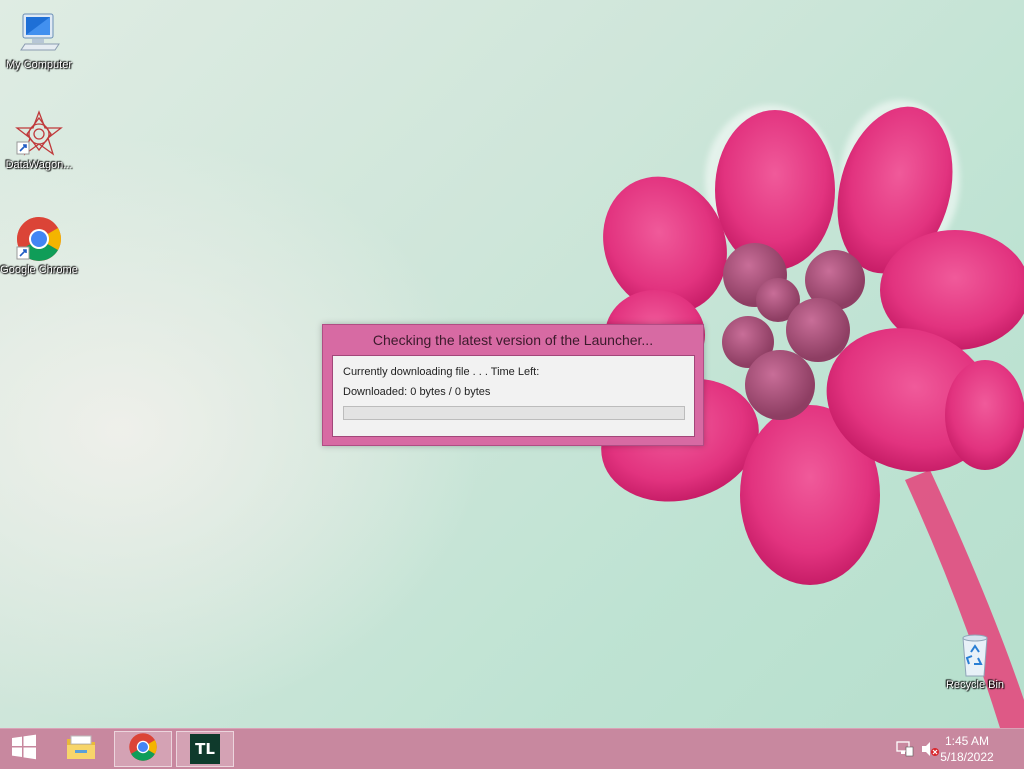  I want to click on recycle-bin-icon, so click(975, 654).